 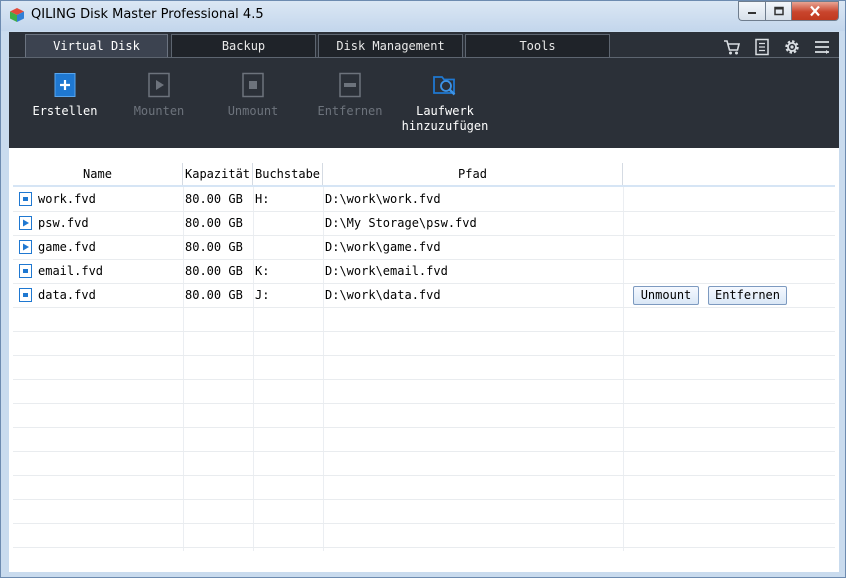 What do you see at coordinates (262, 271) in the screenshot?
I see `cell-letter: K:` at bounding box center [262, 271].